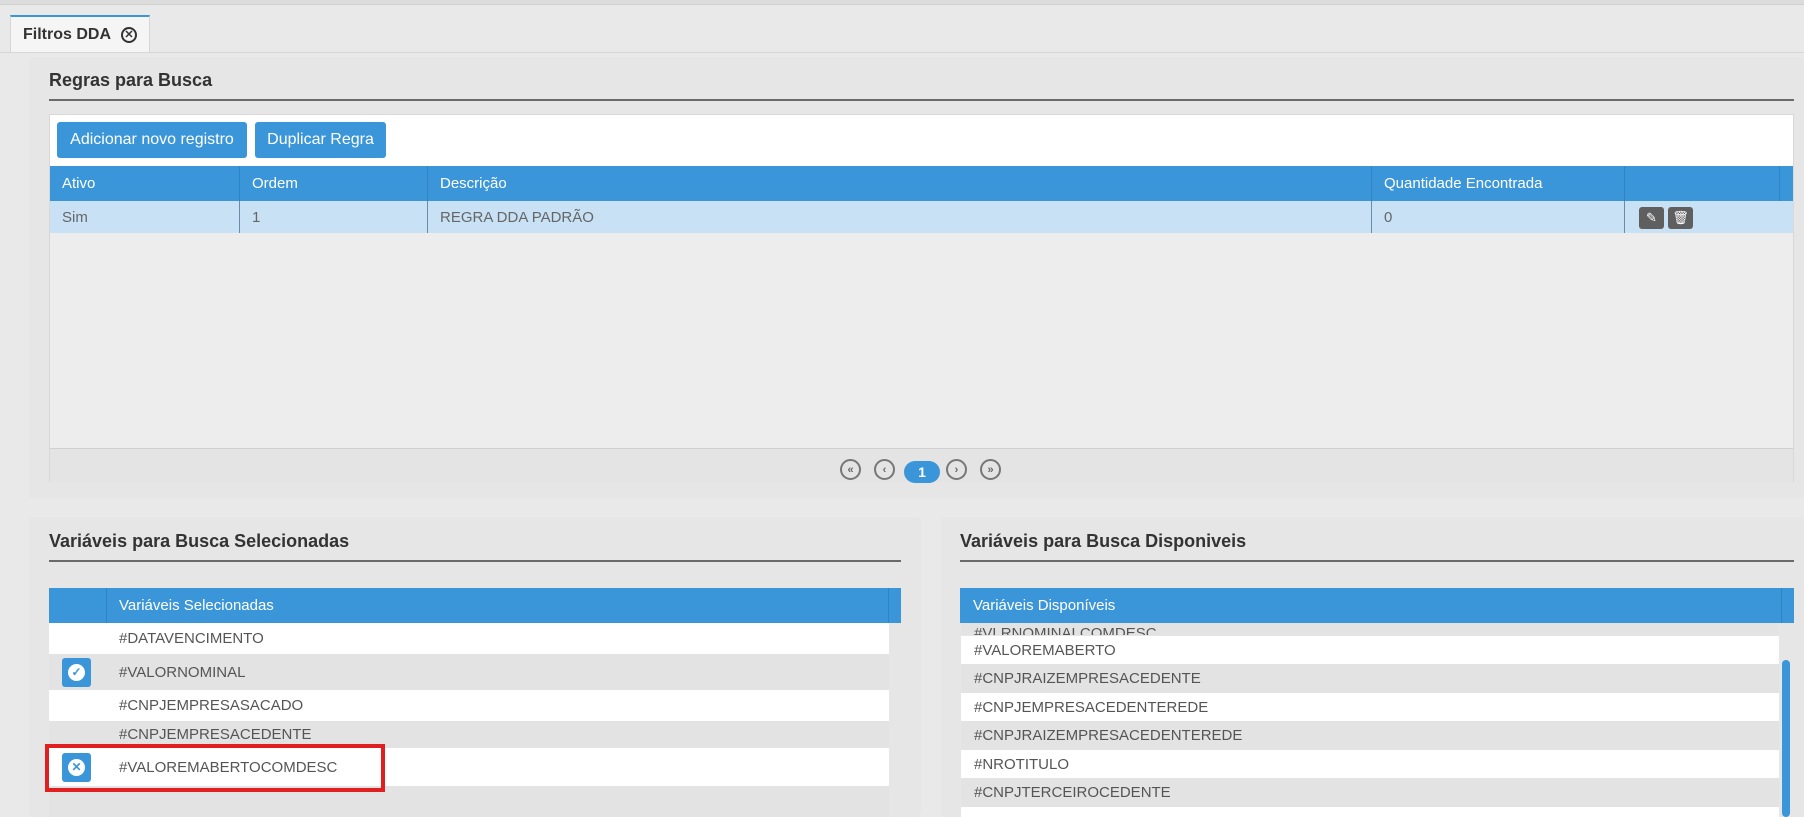  I want to click on list-item-label: #VALORNOMINAL, so click(182, 672).